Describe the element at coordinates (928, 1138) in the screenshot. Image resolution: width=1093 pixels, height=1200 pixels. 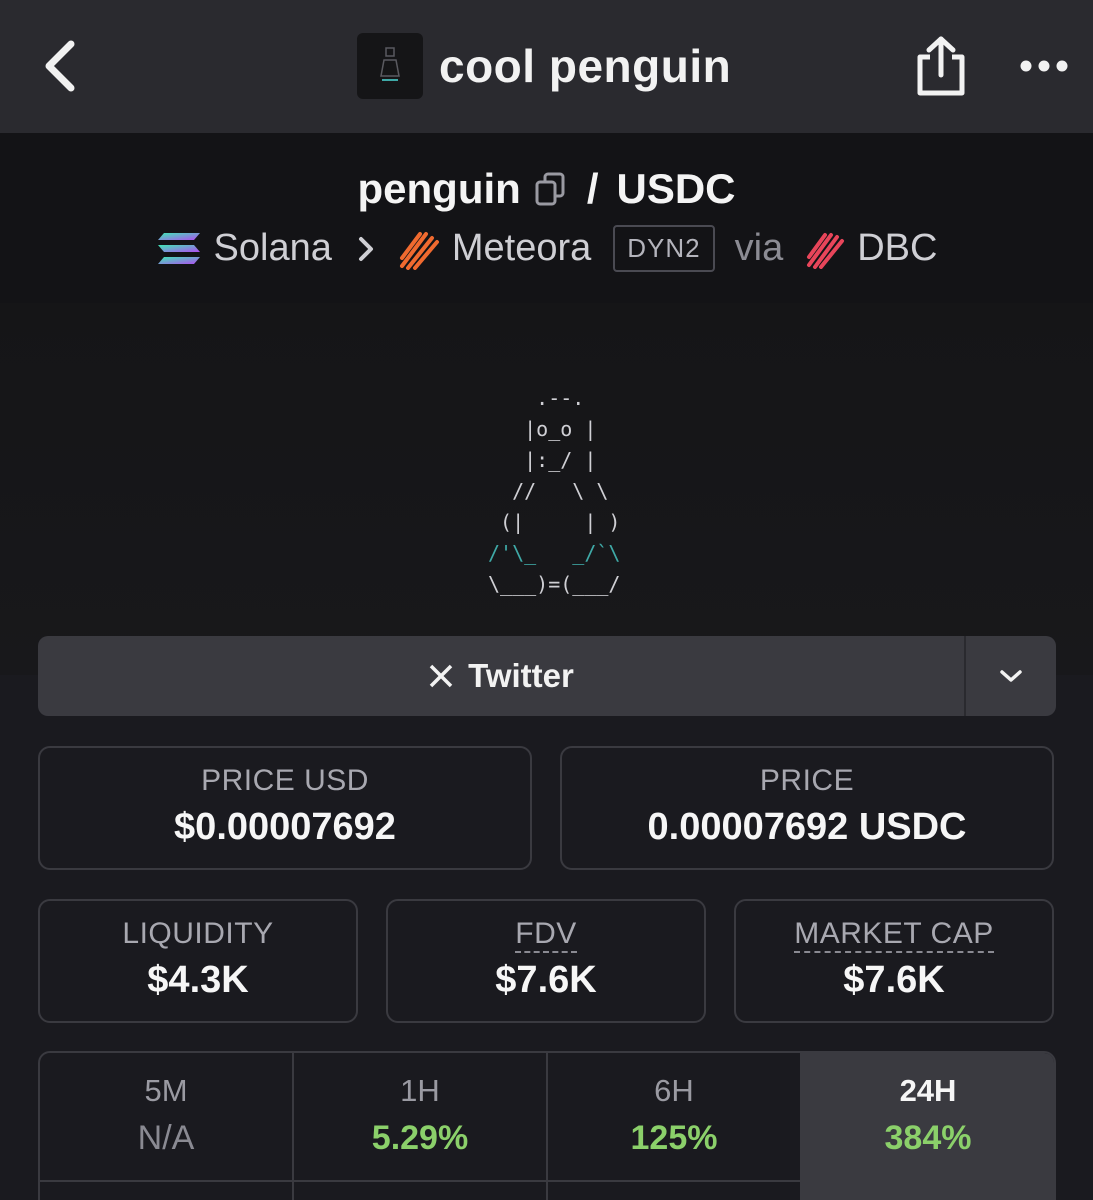
I see `tab-change-value: 384%` at that location.